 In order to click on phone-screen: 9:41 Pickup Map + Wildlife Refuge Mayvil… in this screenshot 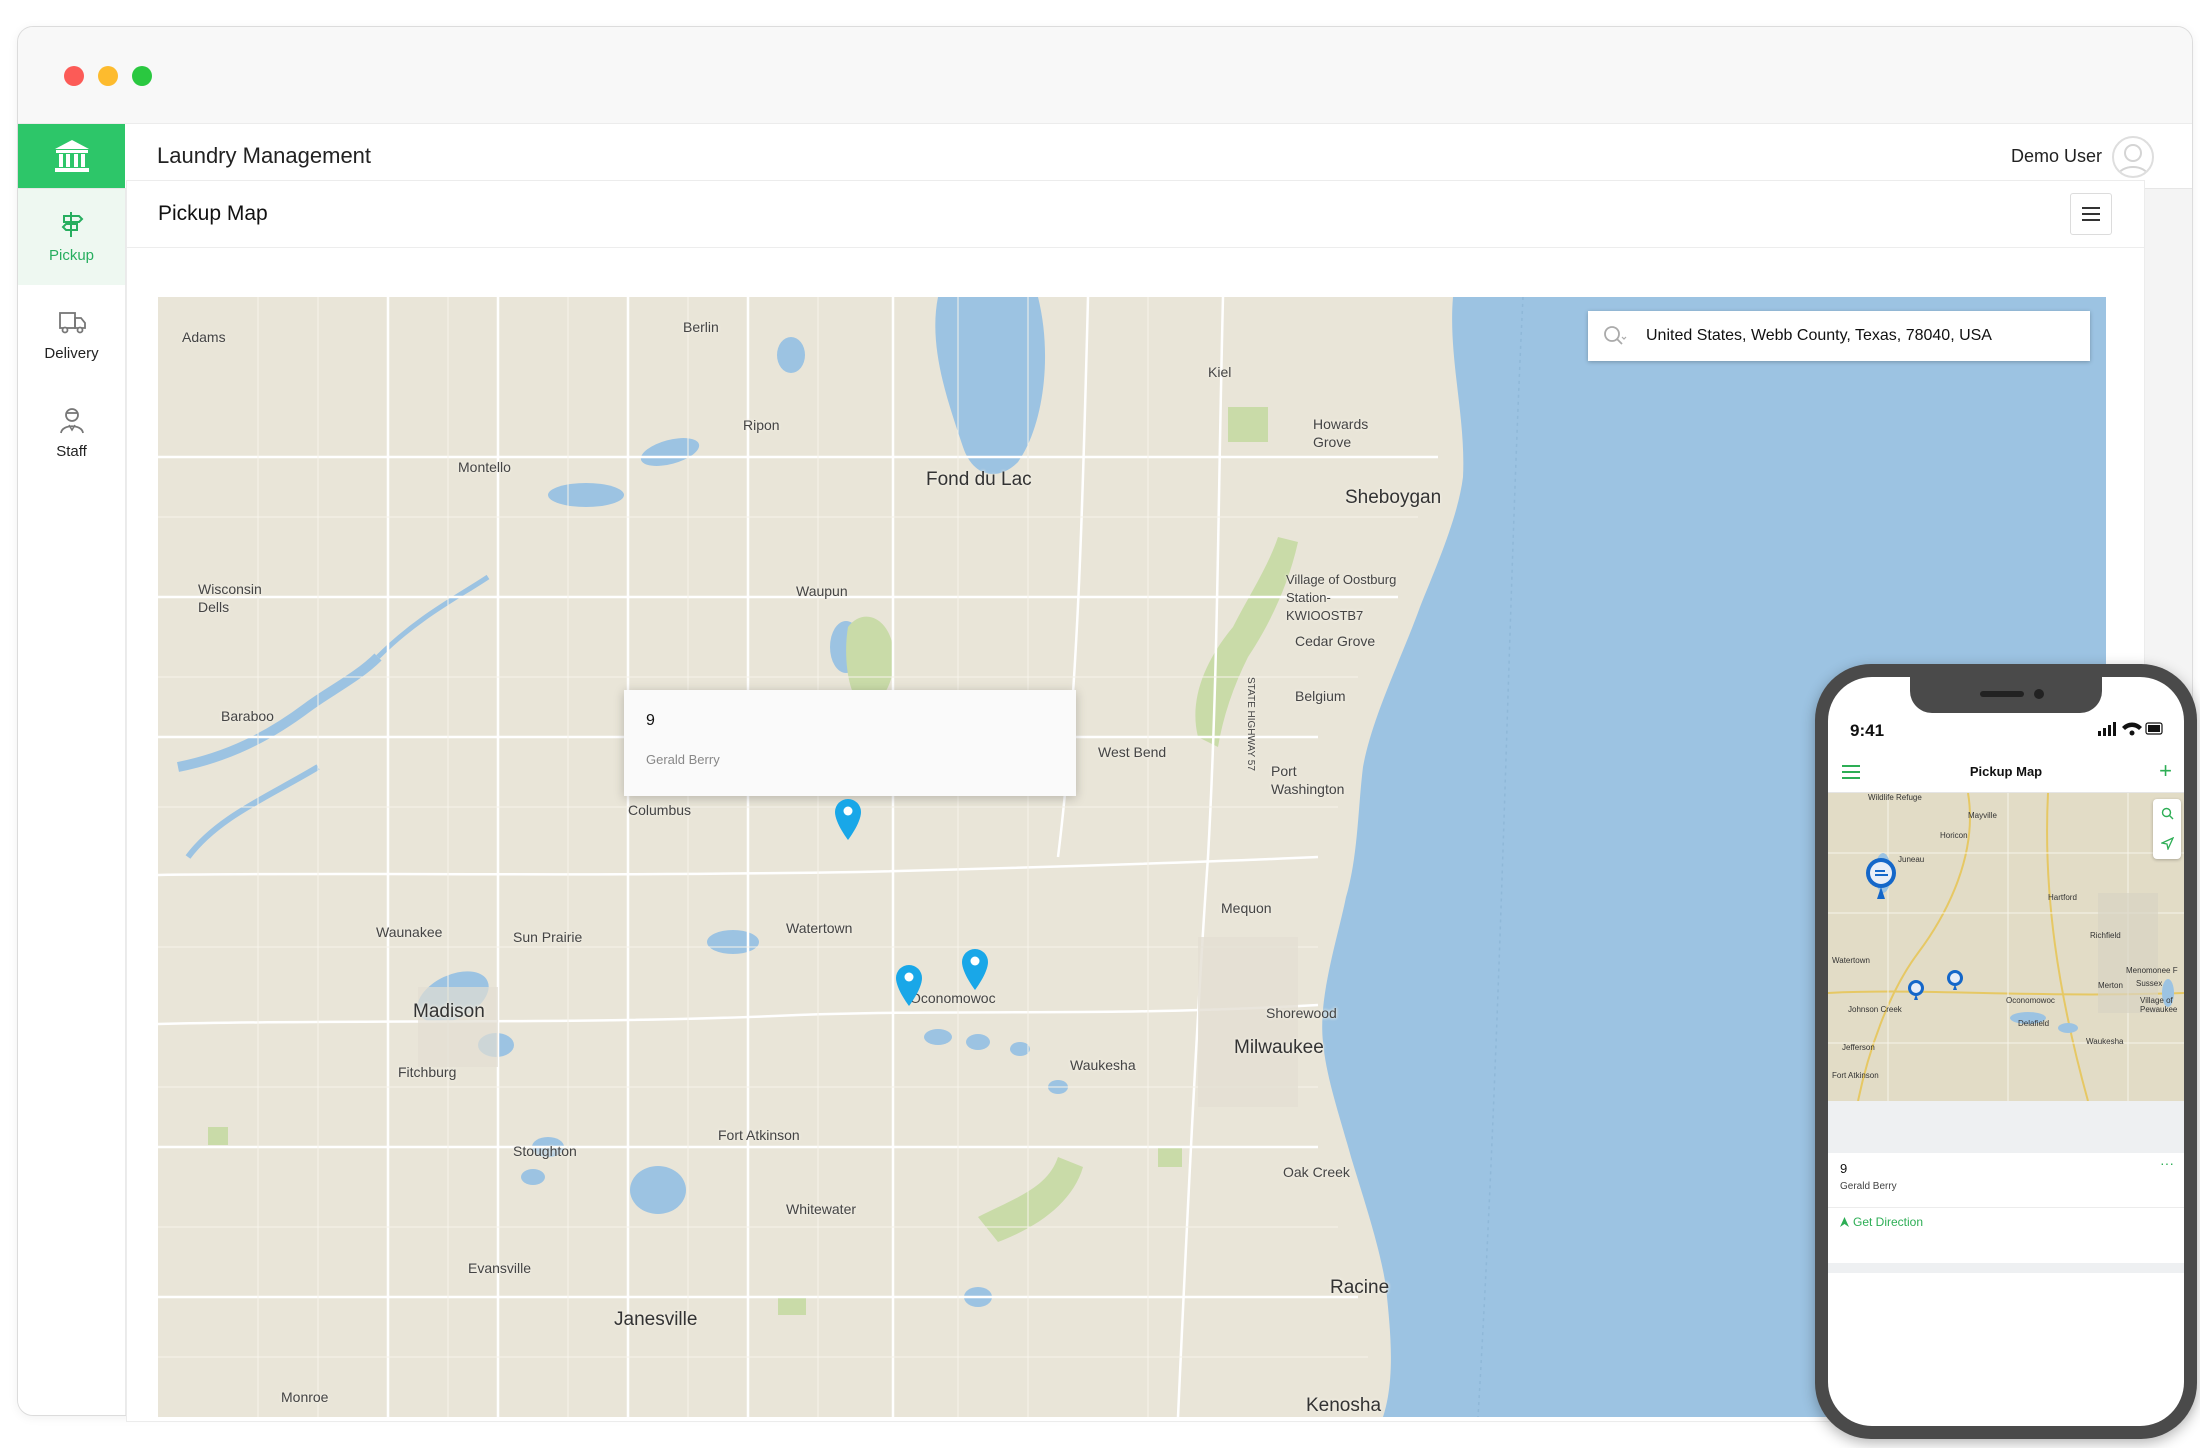, I will do `click(2006, 1051)`.